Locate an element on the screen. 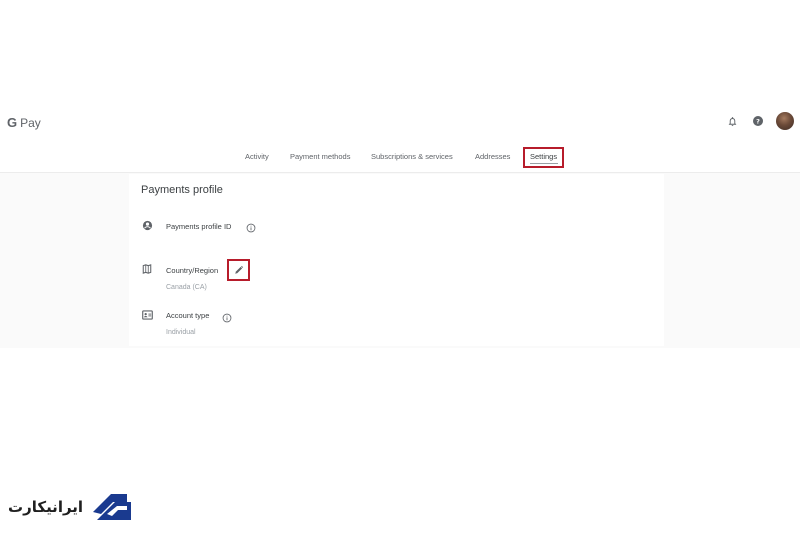 Image resolution: width=800 pixels, height=533 pixels. iranicard-watermark: ایرانیکارت is located at coordinates (70, 507).